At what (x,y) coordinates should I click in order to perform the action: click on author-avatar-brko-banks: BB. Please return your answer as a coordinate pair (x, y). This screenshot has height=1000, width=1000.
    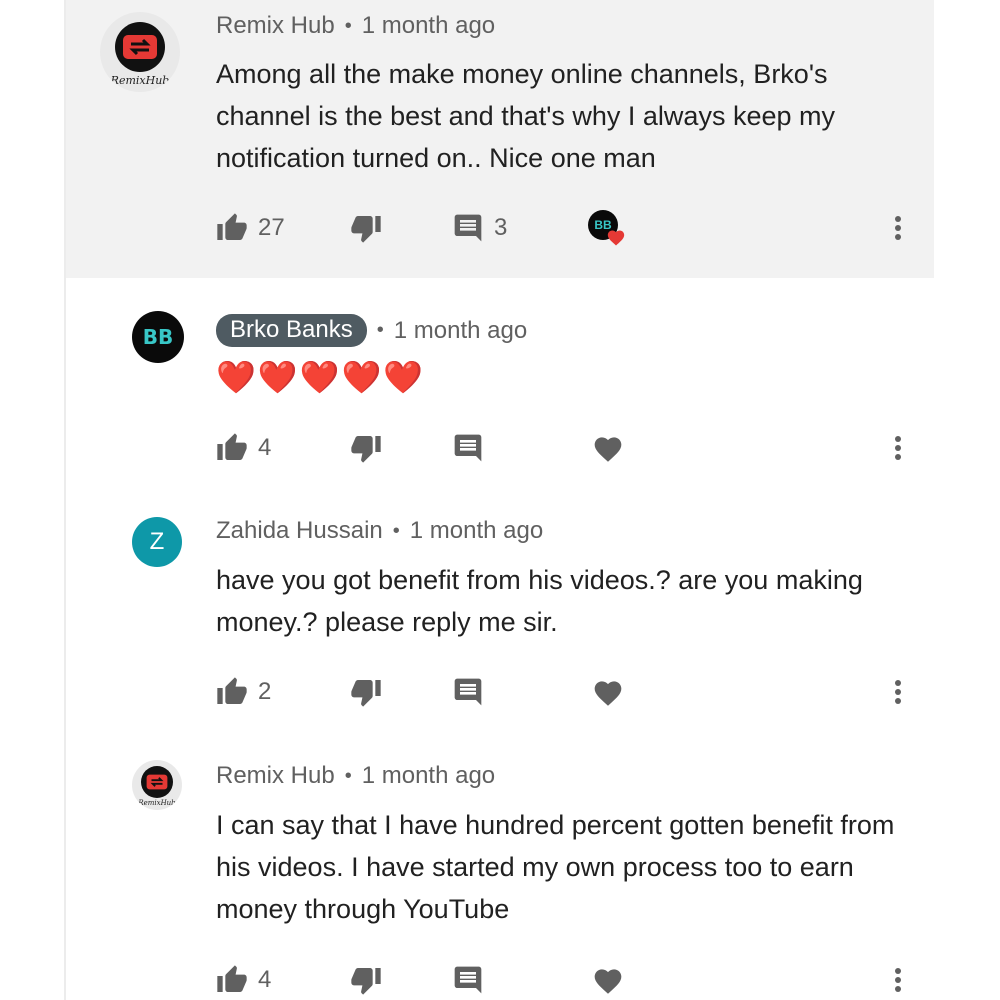
    Looking at the image, I should click on (158, 337).